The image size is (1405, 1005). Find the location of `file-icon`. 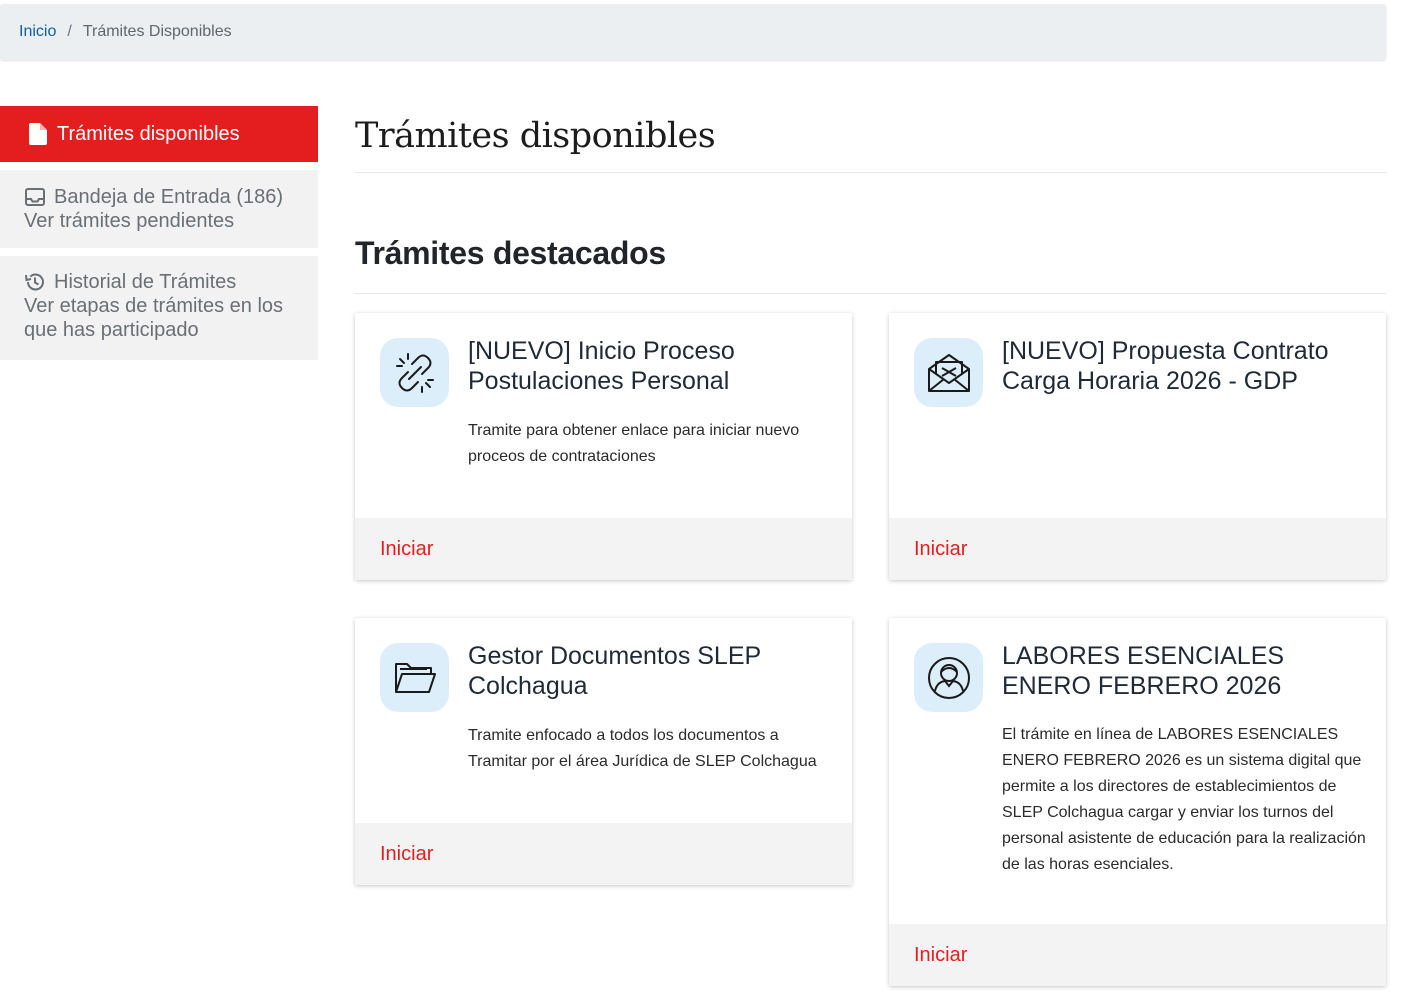

file-icon is located at coordinates (38, 134).